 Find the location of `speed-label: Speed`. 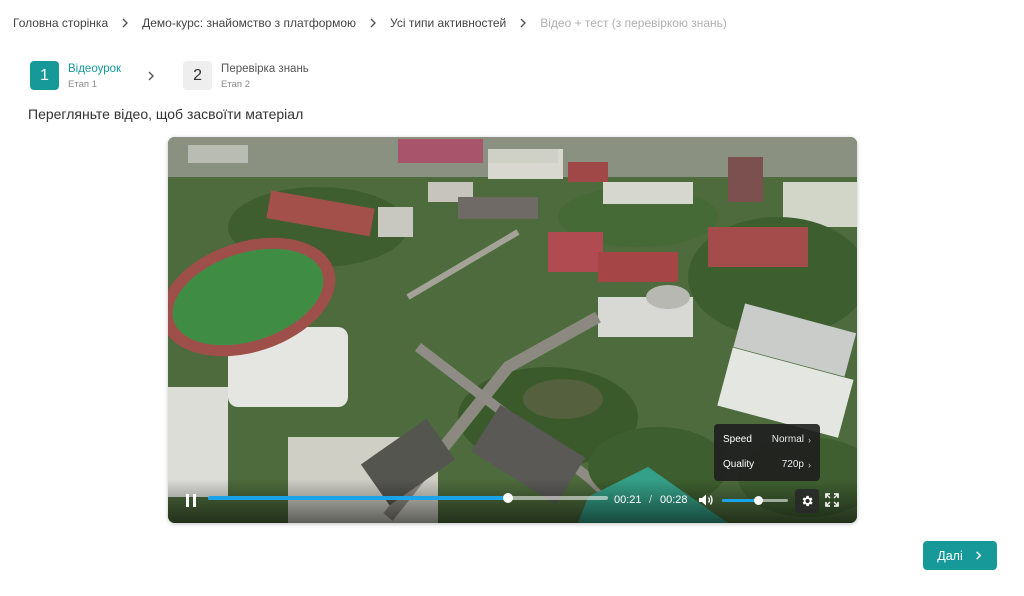

speed-label: Speed is located at coordinates (737, 439).